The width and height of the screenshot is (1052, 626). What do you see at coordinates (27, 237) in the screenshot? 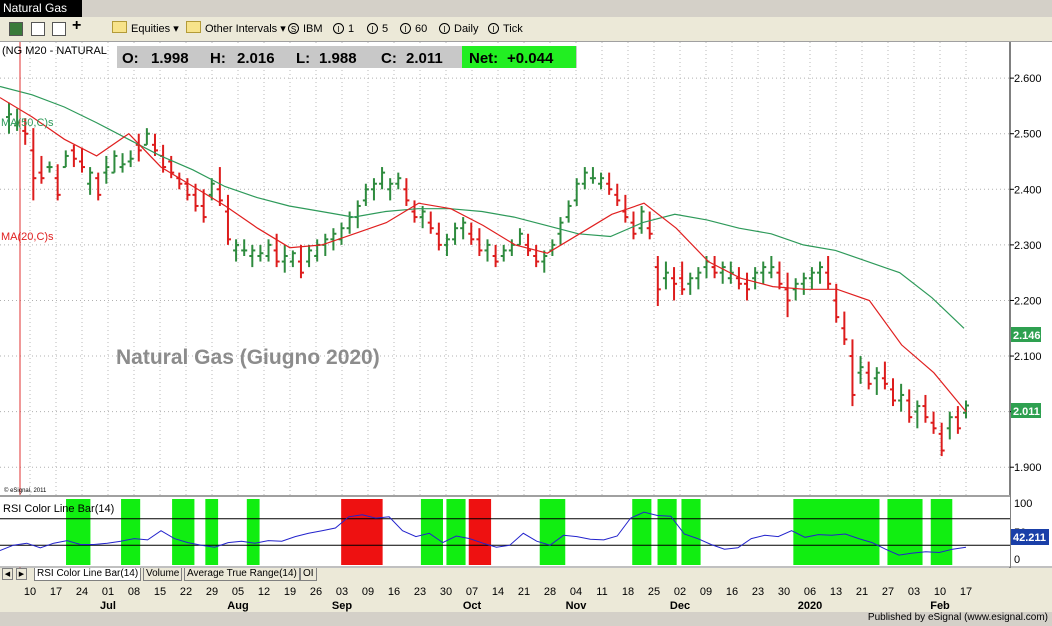
I see `ma20-label: MA(20,C)s` at bounding box center [27, 237].